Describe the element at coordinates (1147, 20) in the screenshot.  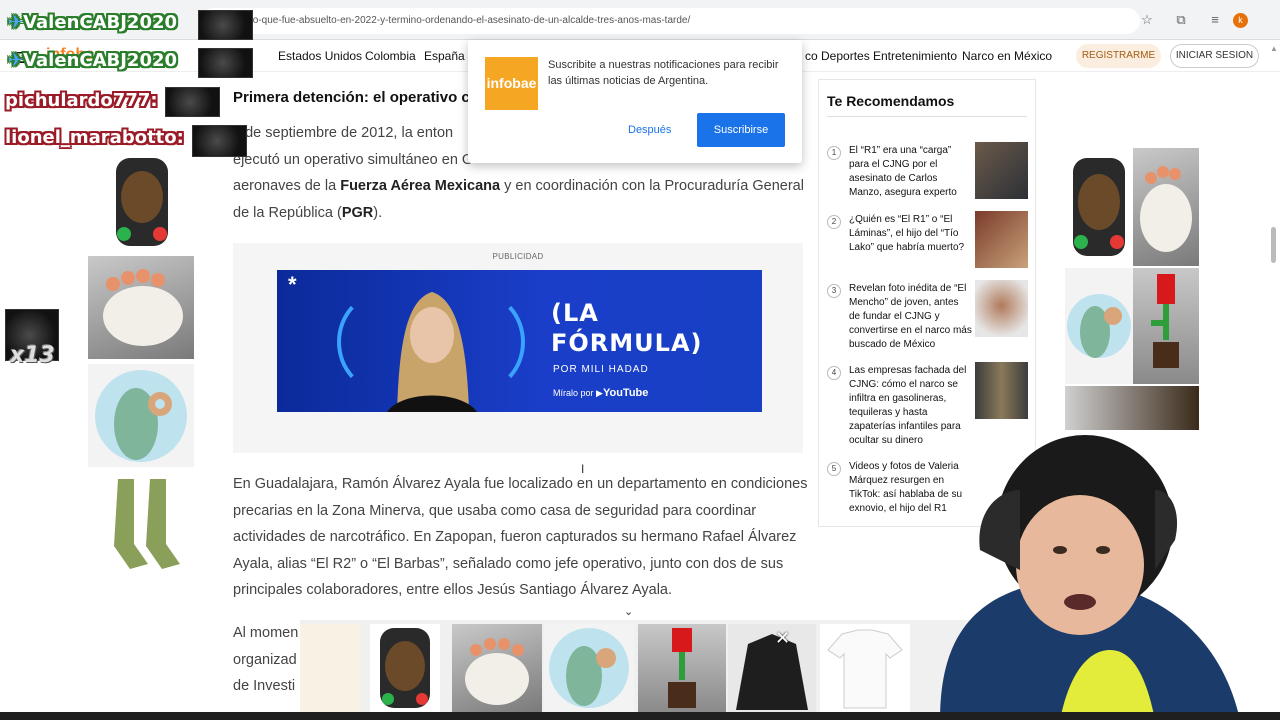
I see `bookmark-star-icon: ☆` at that location.